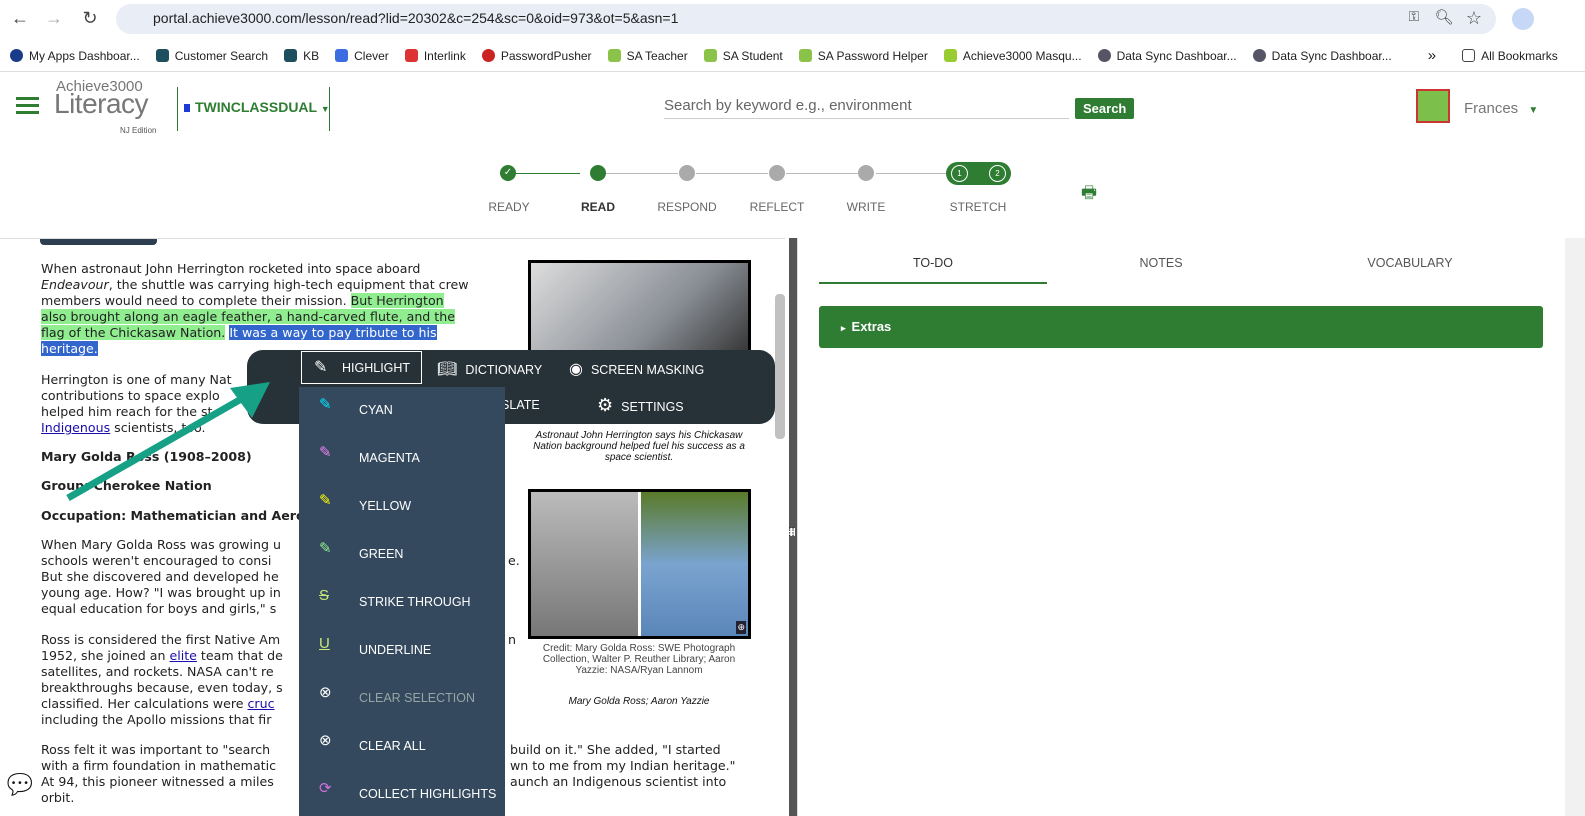 The width and height of the screenshot is (1585, 816). Describe the element at coordinates (161, 639) in the screenshot. I see `text-line: Ross is considered the first Native Am` at that location.